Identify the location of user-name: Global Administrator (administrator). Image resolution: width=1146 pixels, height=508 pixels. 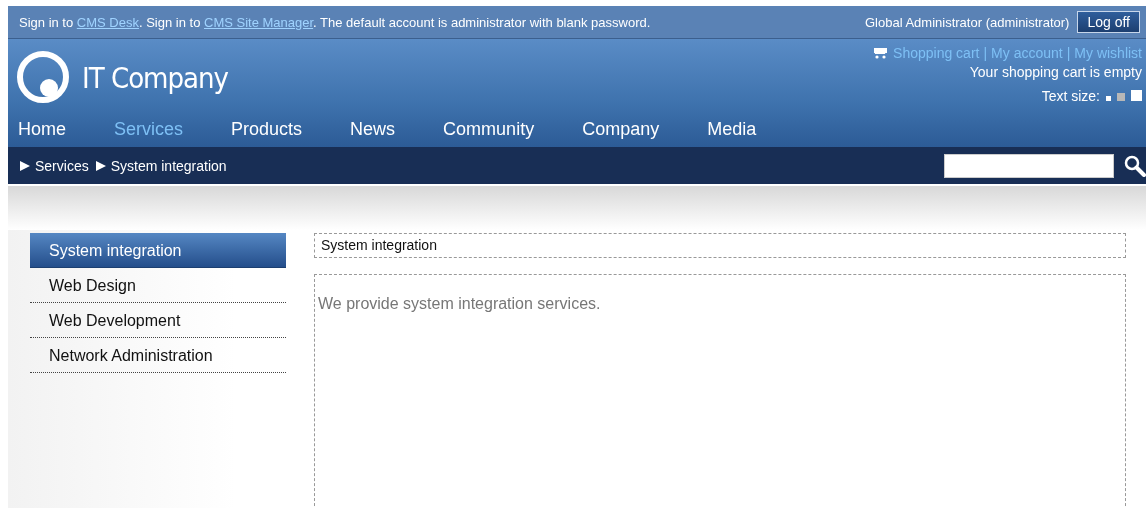
(967, 22).